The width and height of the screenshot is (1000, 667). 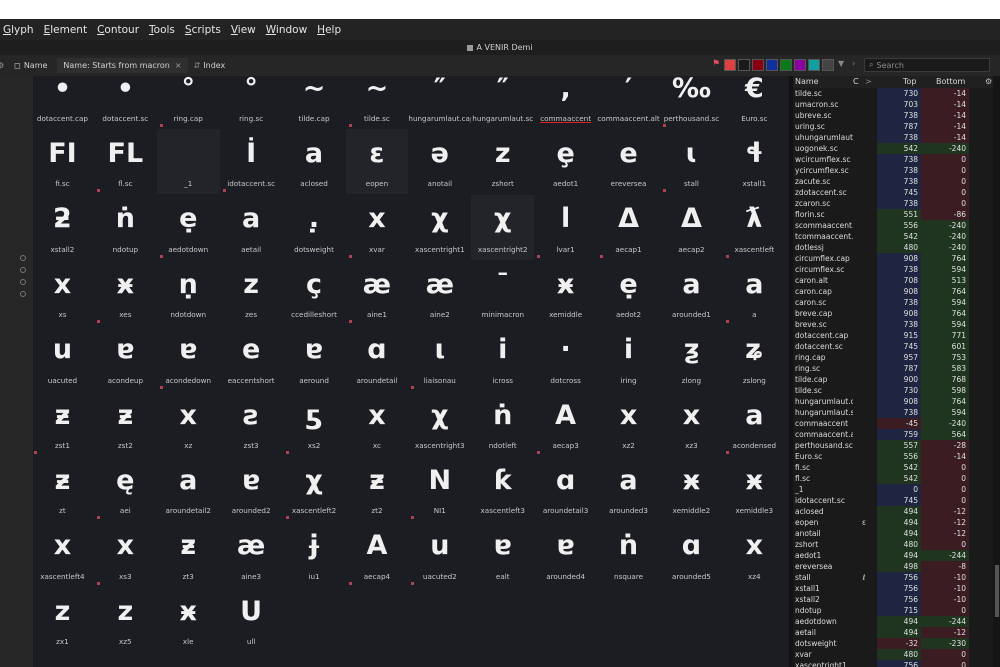 What do you see at coordinates (188, 488) in the screenshot?
I see `glyph-cell: a aroundetail2` at bounding box center [188, 488].